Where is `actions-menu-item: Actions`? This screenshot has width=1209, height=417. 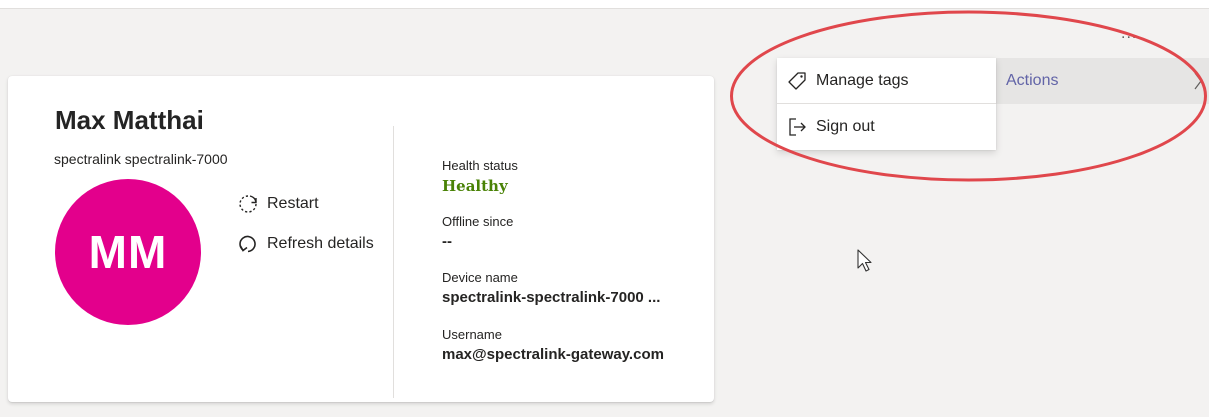
actions-menu-item: Actions is located at coordinates (1102, 81).